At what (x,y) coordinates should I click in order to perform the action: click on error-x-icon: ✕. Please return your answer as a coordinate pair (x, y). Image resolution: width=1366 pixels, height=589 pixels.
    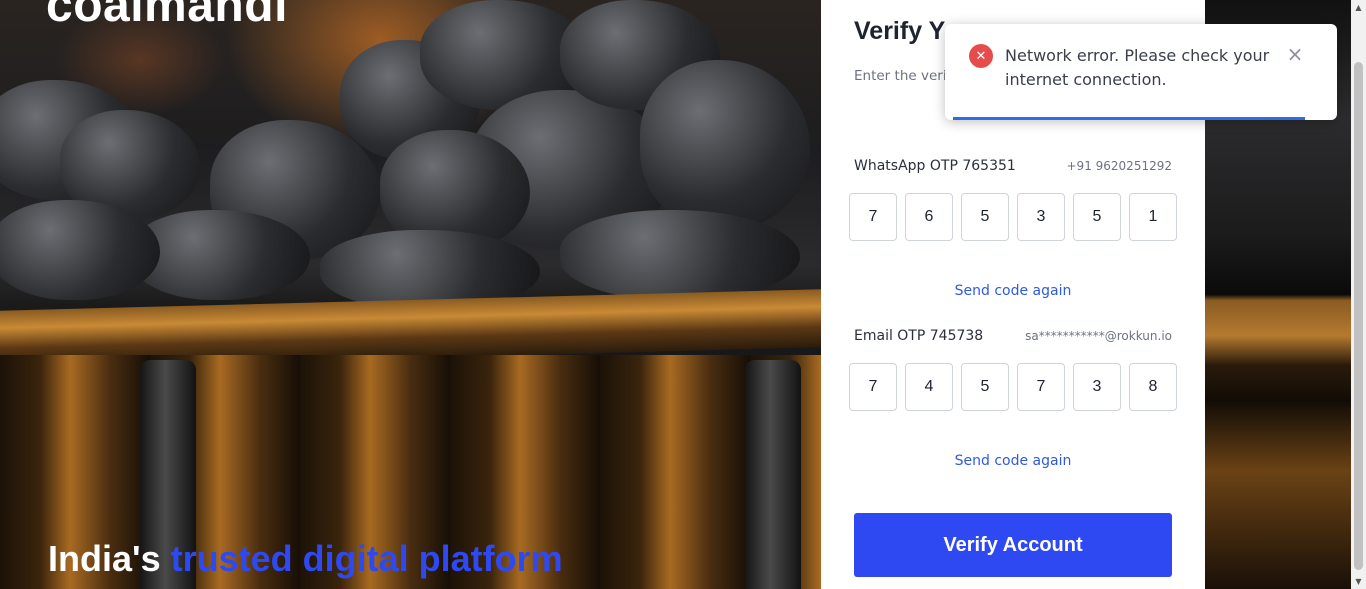
    Looking at the image, I should click on (981, 56).